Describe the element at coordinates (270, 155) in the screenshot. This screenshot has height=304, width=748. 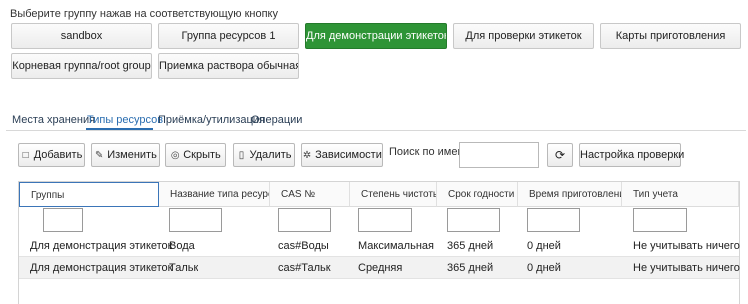
I see `delete-button-label: Удалить` at that location.